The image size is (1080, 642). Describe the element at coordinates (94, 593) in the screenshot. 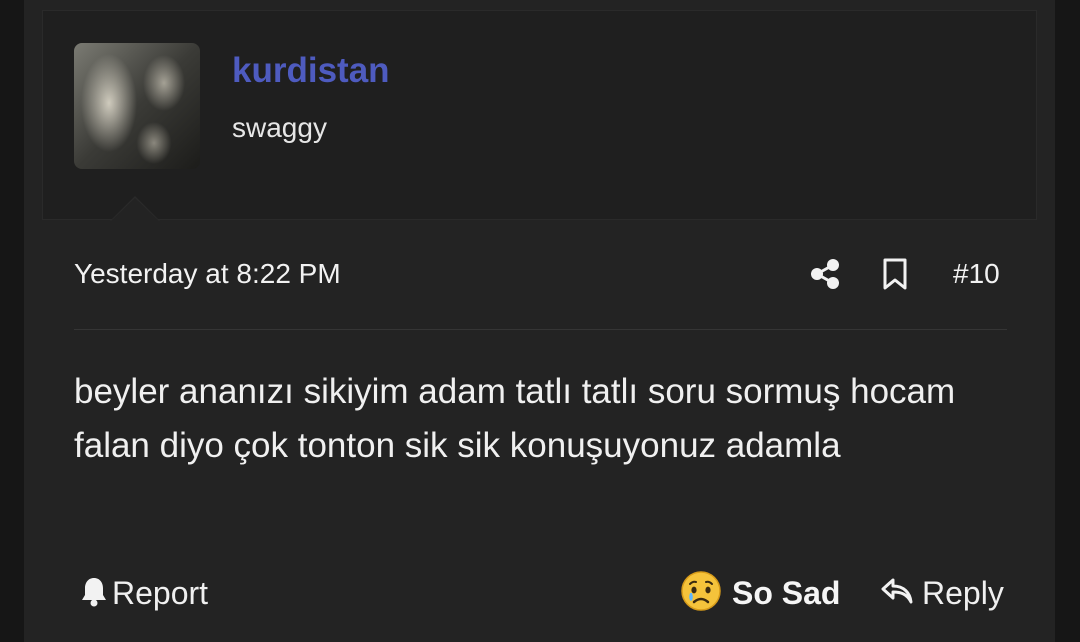

I see `bell-icon` at that location.